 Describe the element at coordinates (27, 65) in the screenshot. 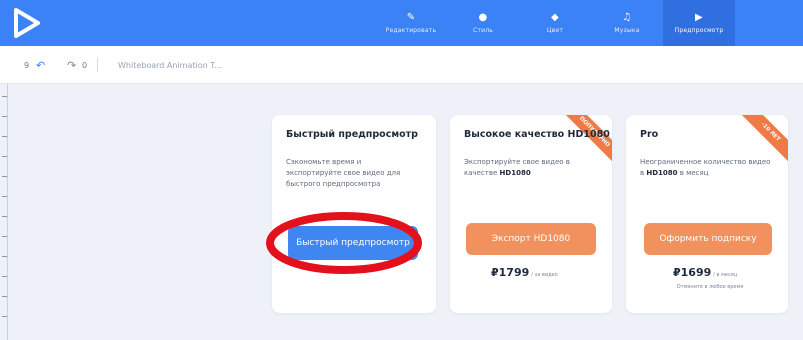

I see `undo-count: 9` at that location.